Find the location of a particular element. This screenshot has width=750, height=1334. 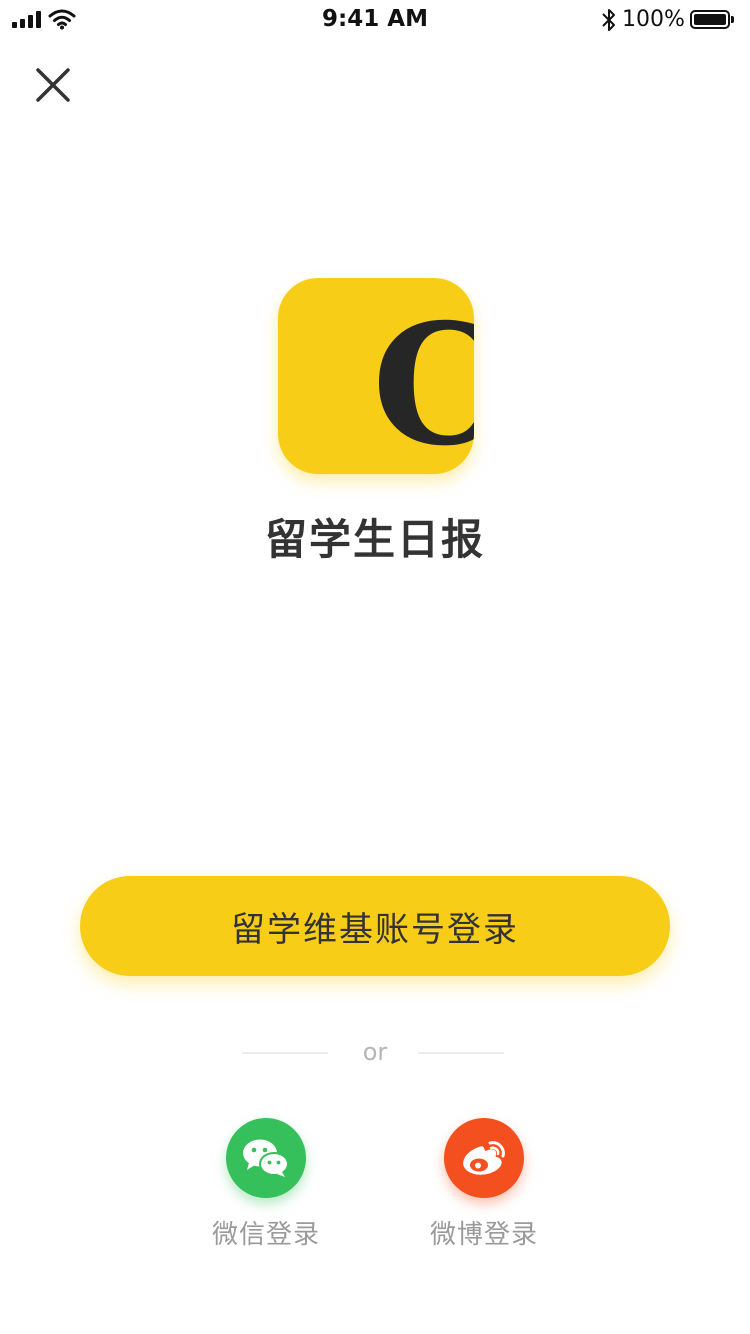

wechat-login-button: 微信登录 is located at coordinates (266, 1184).